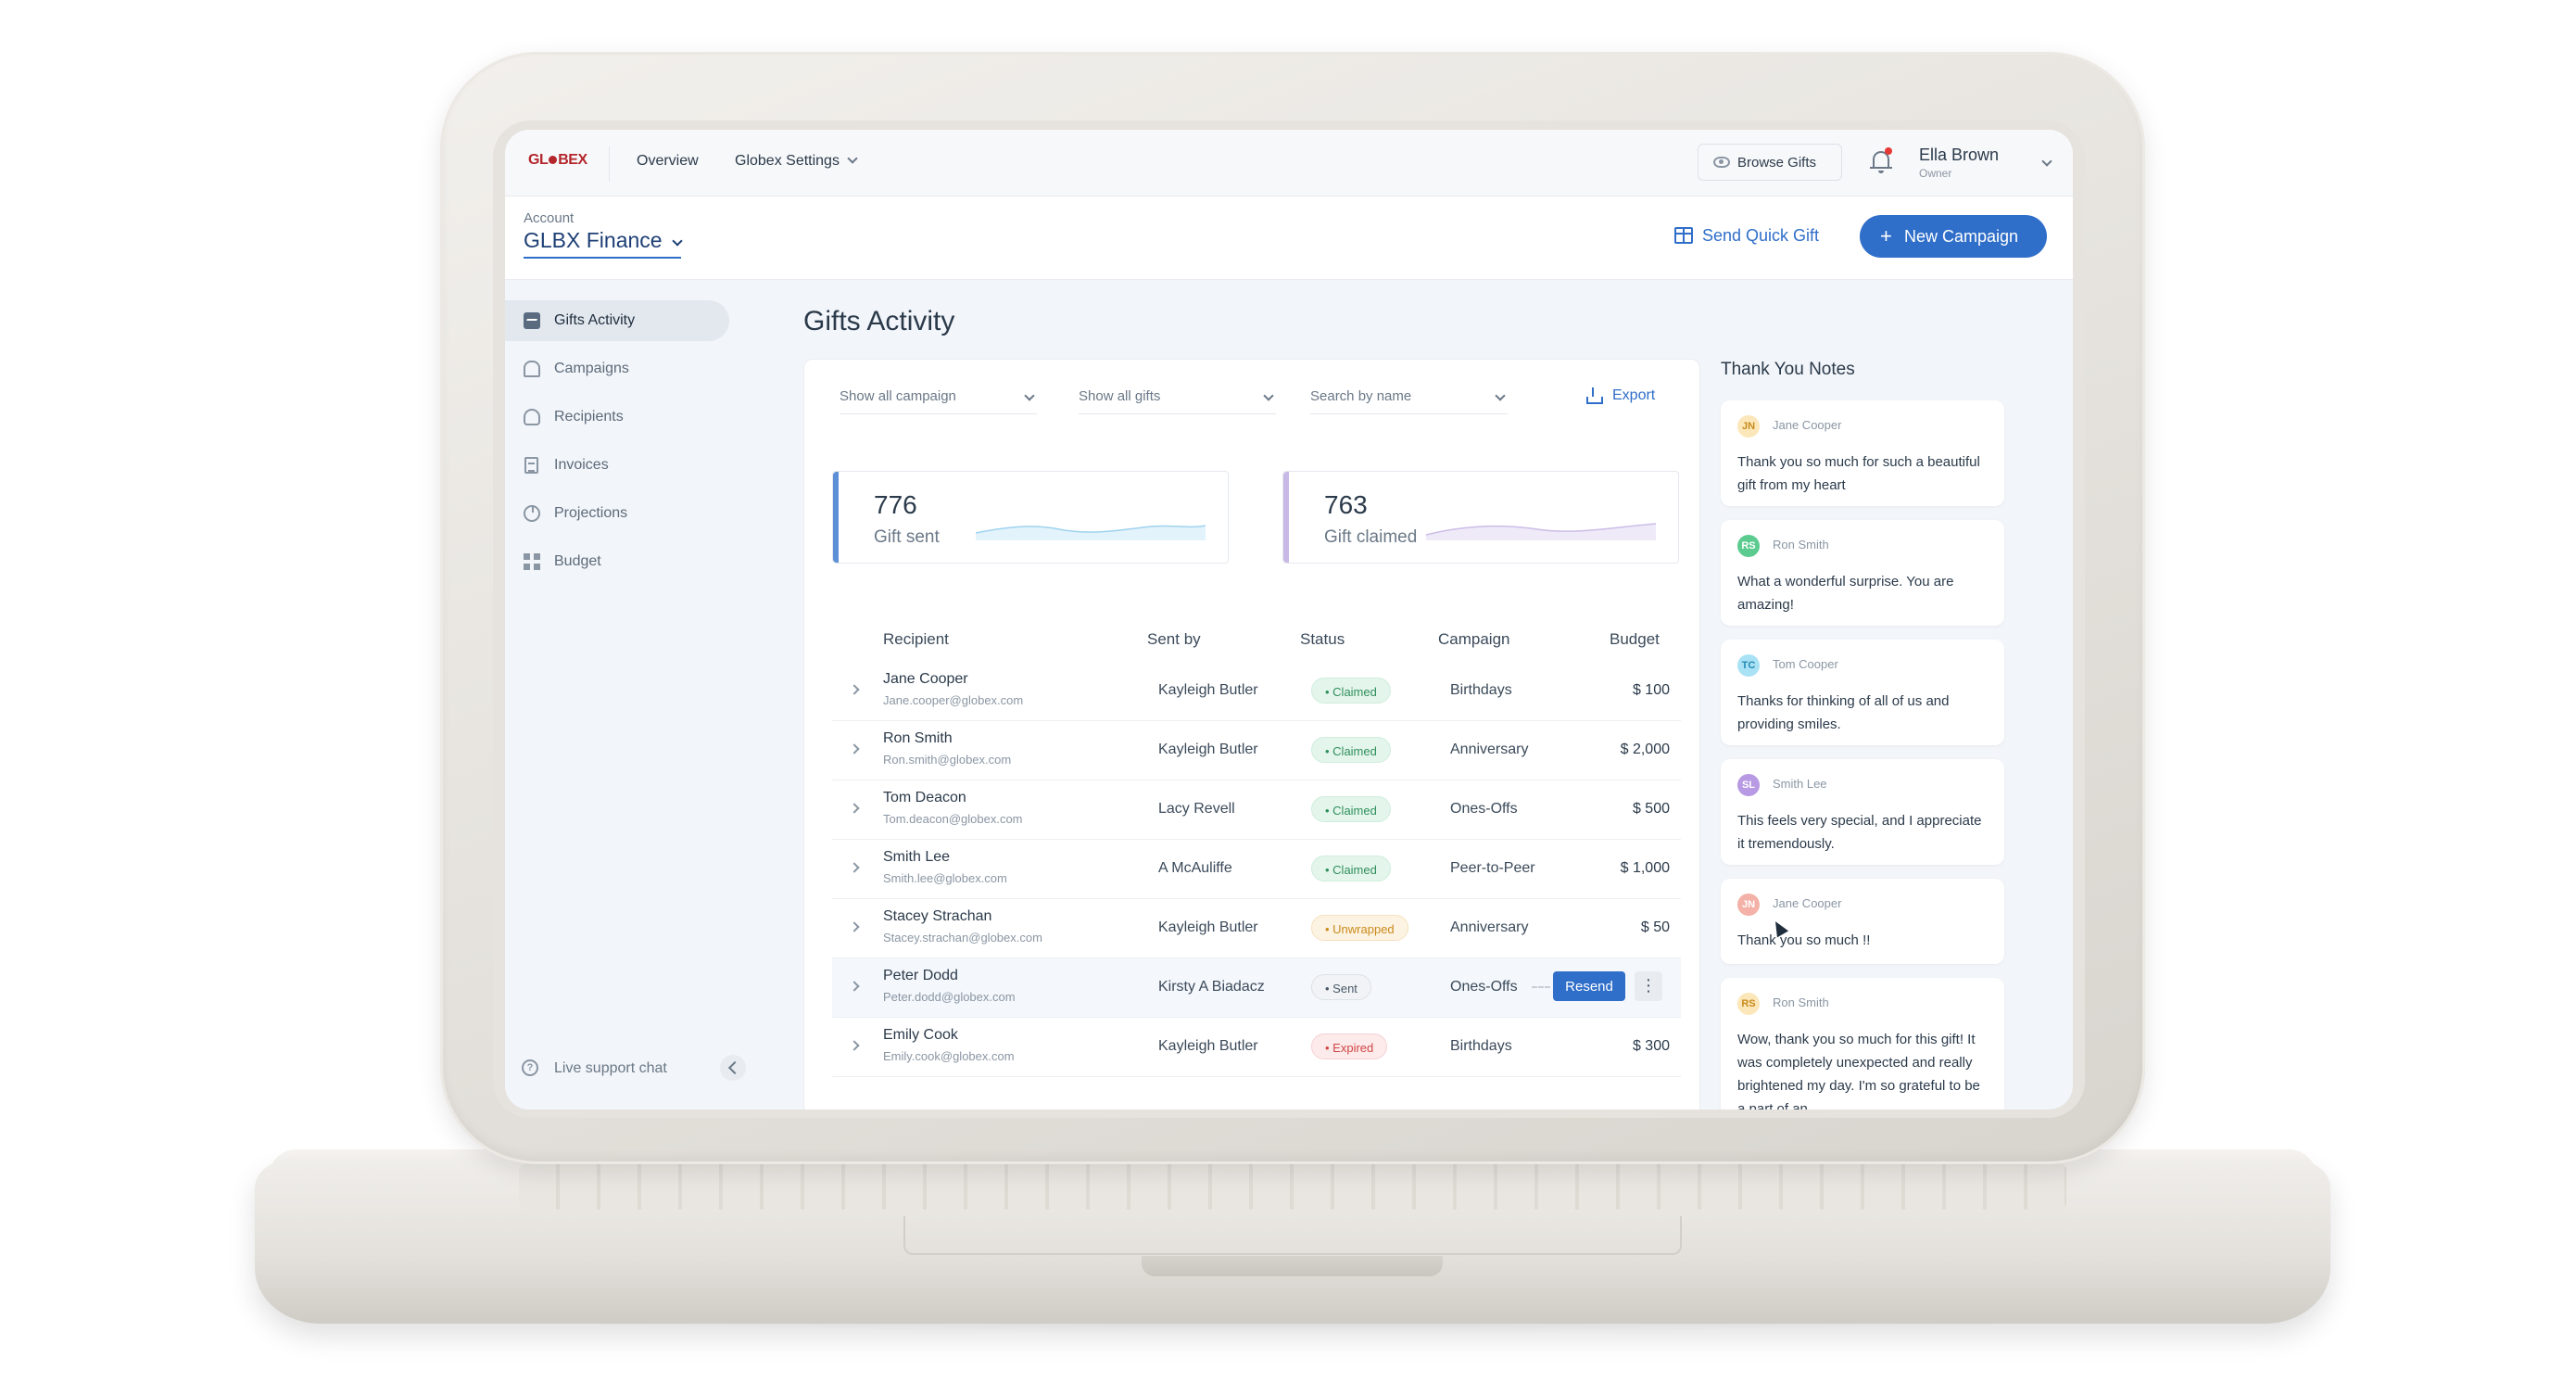 This screenshot has height=1382, width=2576. What do you see at coordinates (617, 561) in the screenshot?
I see `sidebar-item-budget: Budget` at bounding box center [617, 561].